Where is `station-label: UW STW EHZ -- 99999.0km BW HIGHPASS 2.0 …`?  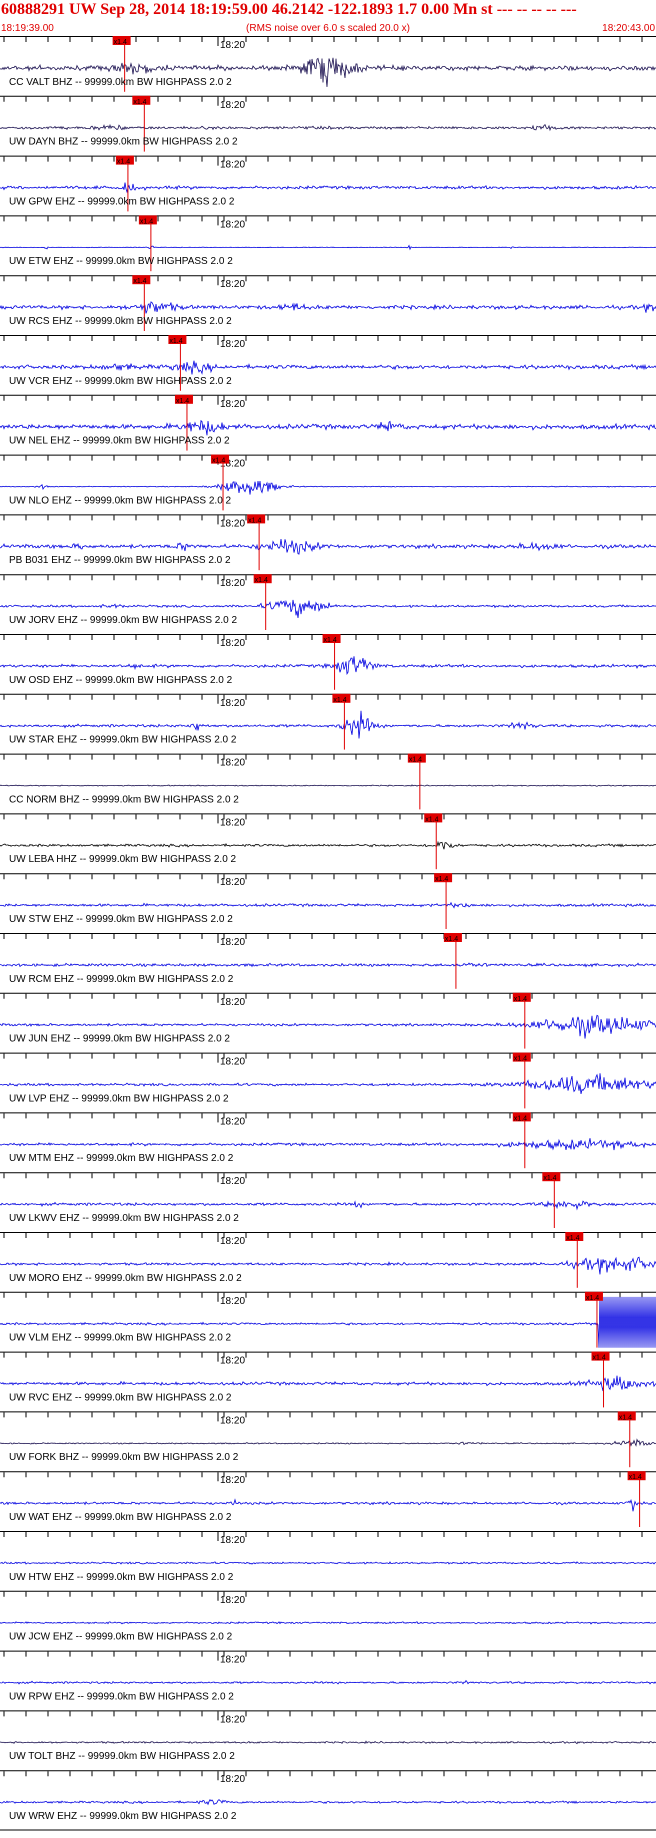 station-label: UW STW EHZ -- 99999.0km BW HIGHPASS 2.0 … is located at coordinates (121, 919).